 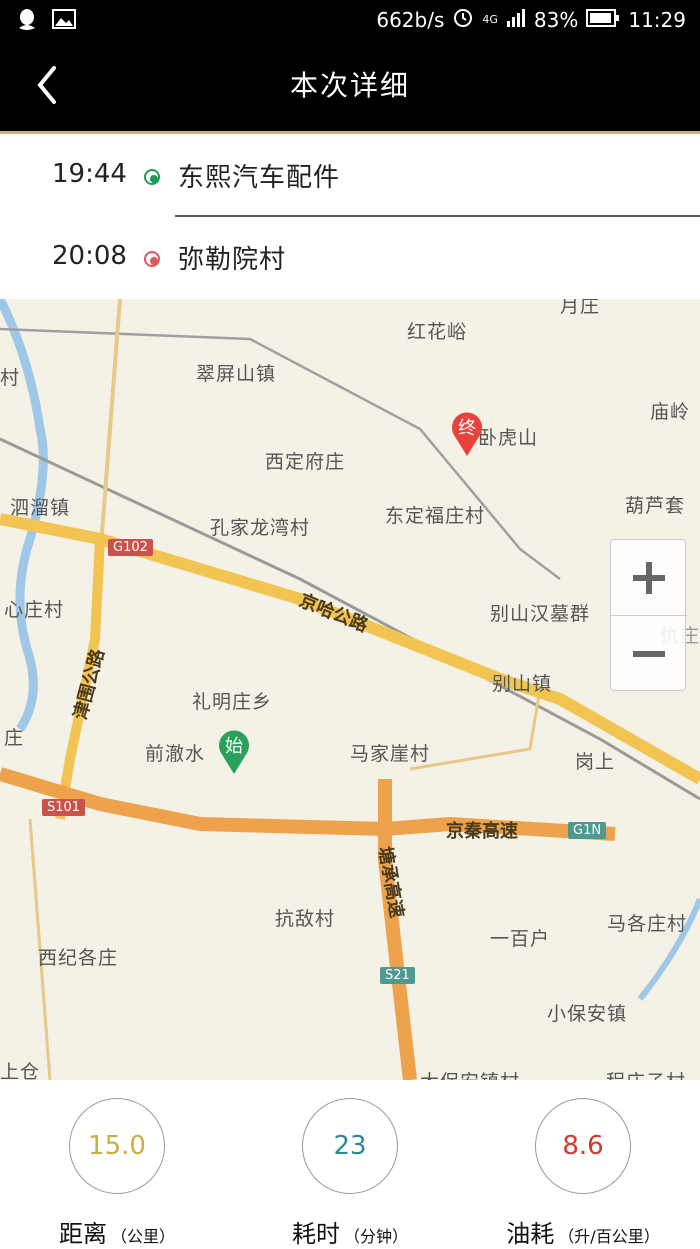 I want to click on map-label: 西纪各庄, so click(x=78, y=958).